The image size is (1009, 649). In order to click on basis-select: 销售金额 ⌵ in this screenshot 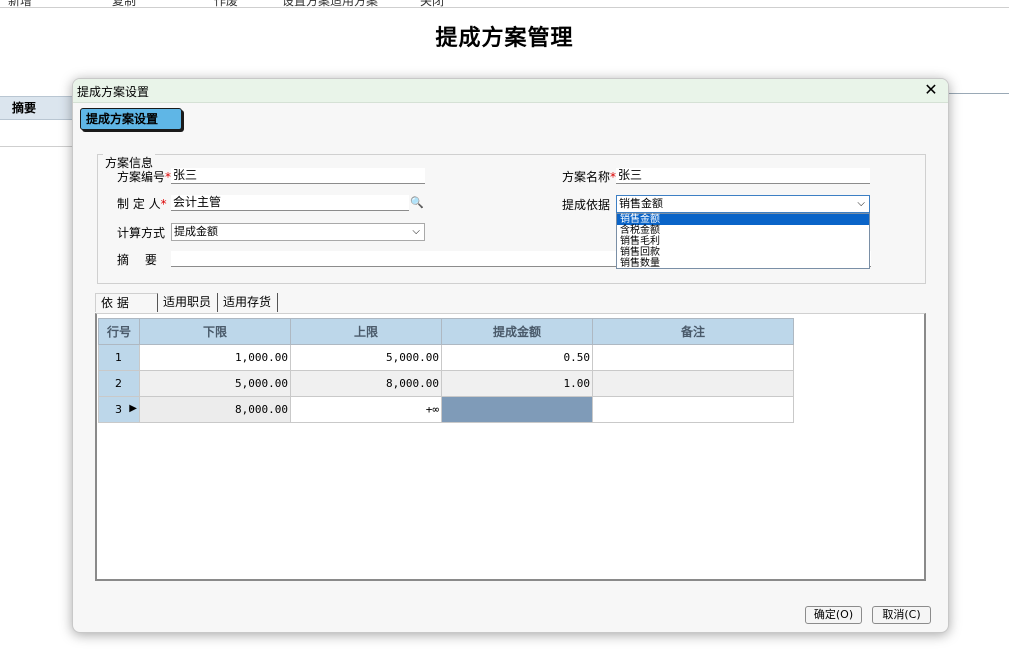, I will do `click(743, 204)`.